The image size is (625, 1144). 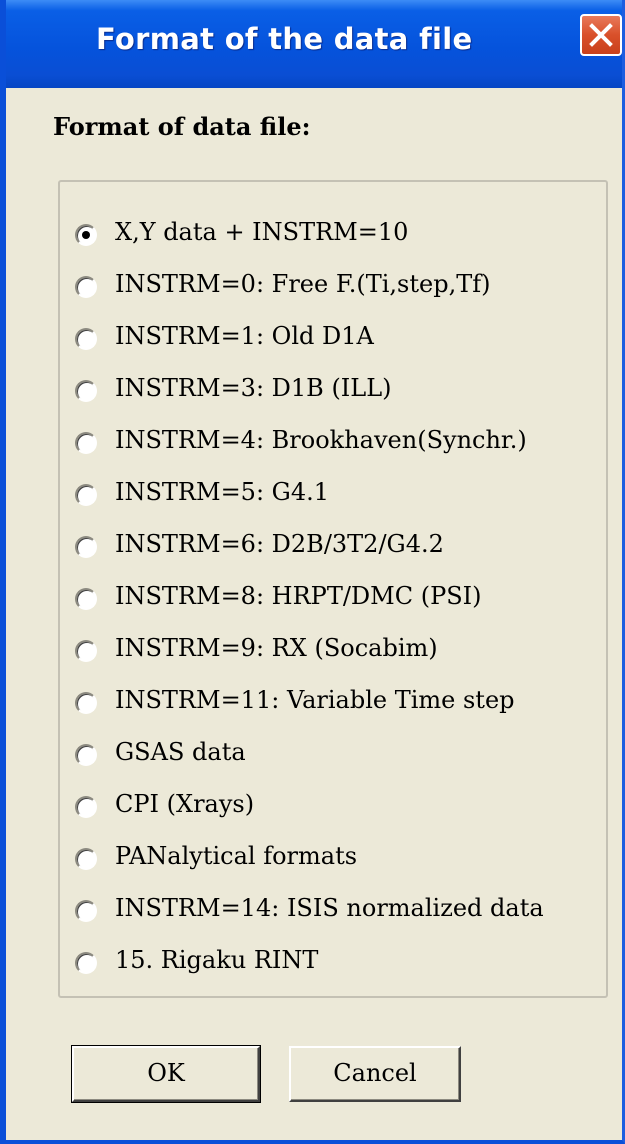 I want to click on format-option: INSTRM=0: Free F.(Ti,step,Tf), so click(x=333, y=292).